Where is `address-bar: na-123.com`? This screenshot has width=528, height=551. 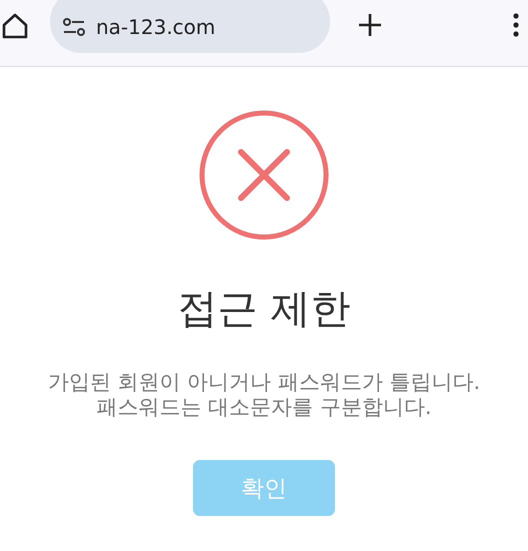
address-bar: na-123.com is located at coordinates (190, 26).